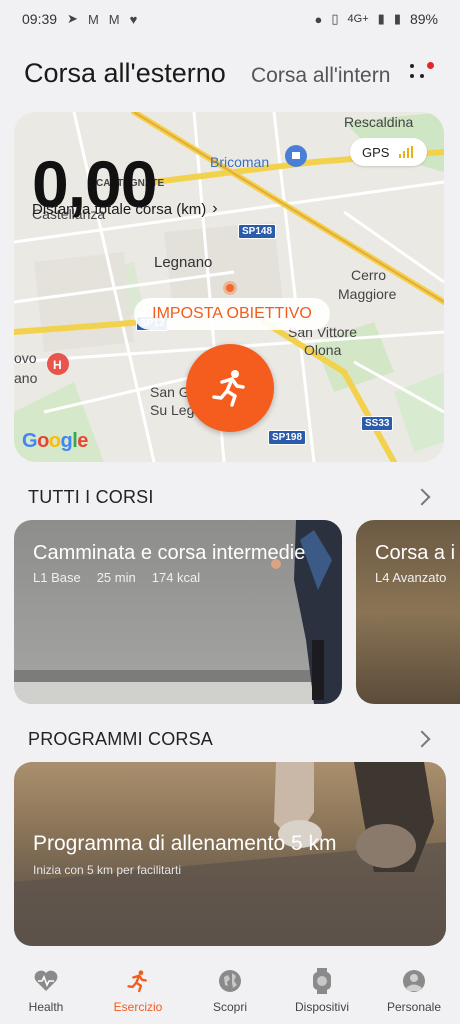 Image resolution: width=460 pixels, height=1024 pixels. Describe the element at coordinates (381, 18) in the screenshot. I see `signal-icon: ▮` at that location.